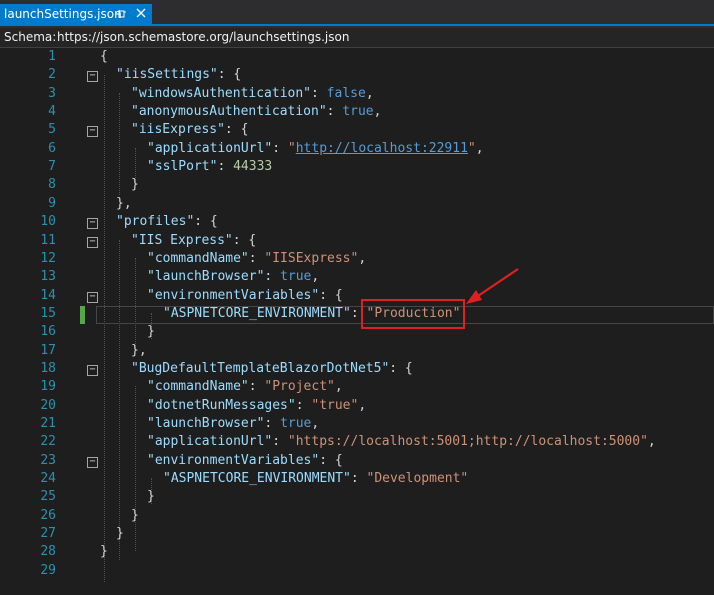 Image resolution: width=714 pixels, height=595 pixels. I want to click on code-line: 19 "commandName": "Project",, so click(357, 387).